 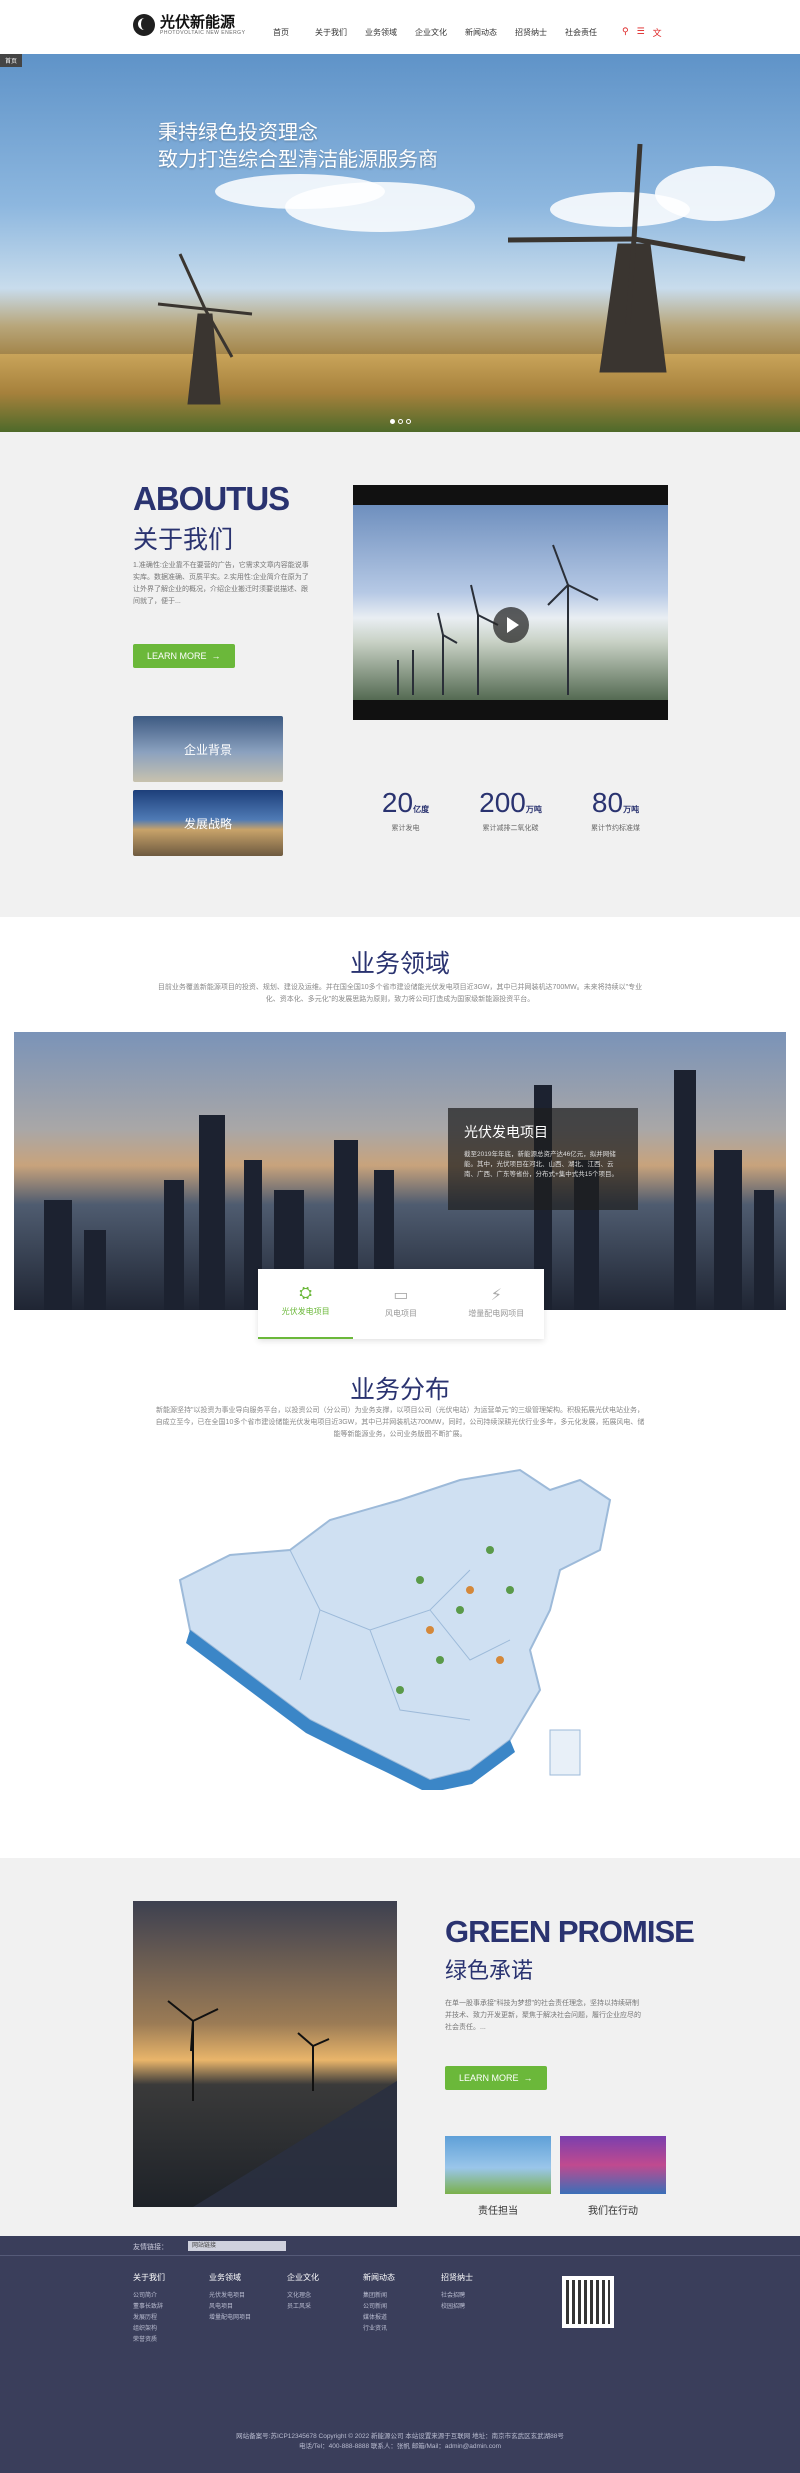 I want to click on nav-responsibility: 社会责任, so click(x=581, y=32).